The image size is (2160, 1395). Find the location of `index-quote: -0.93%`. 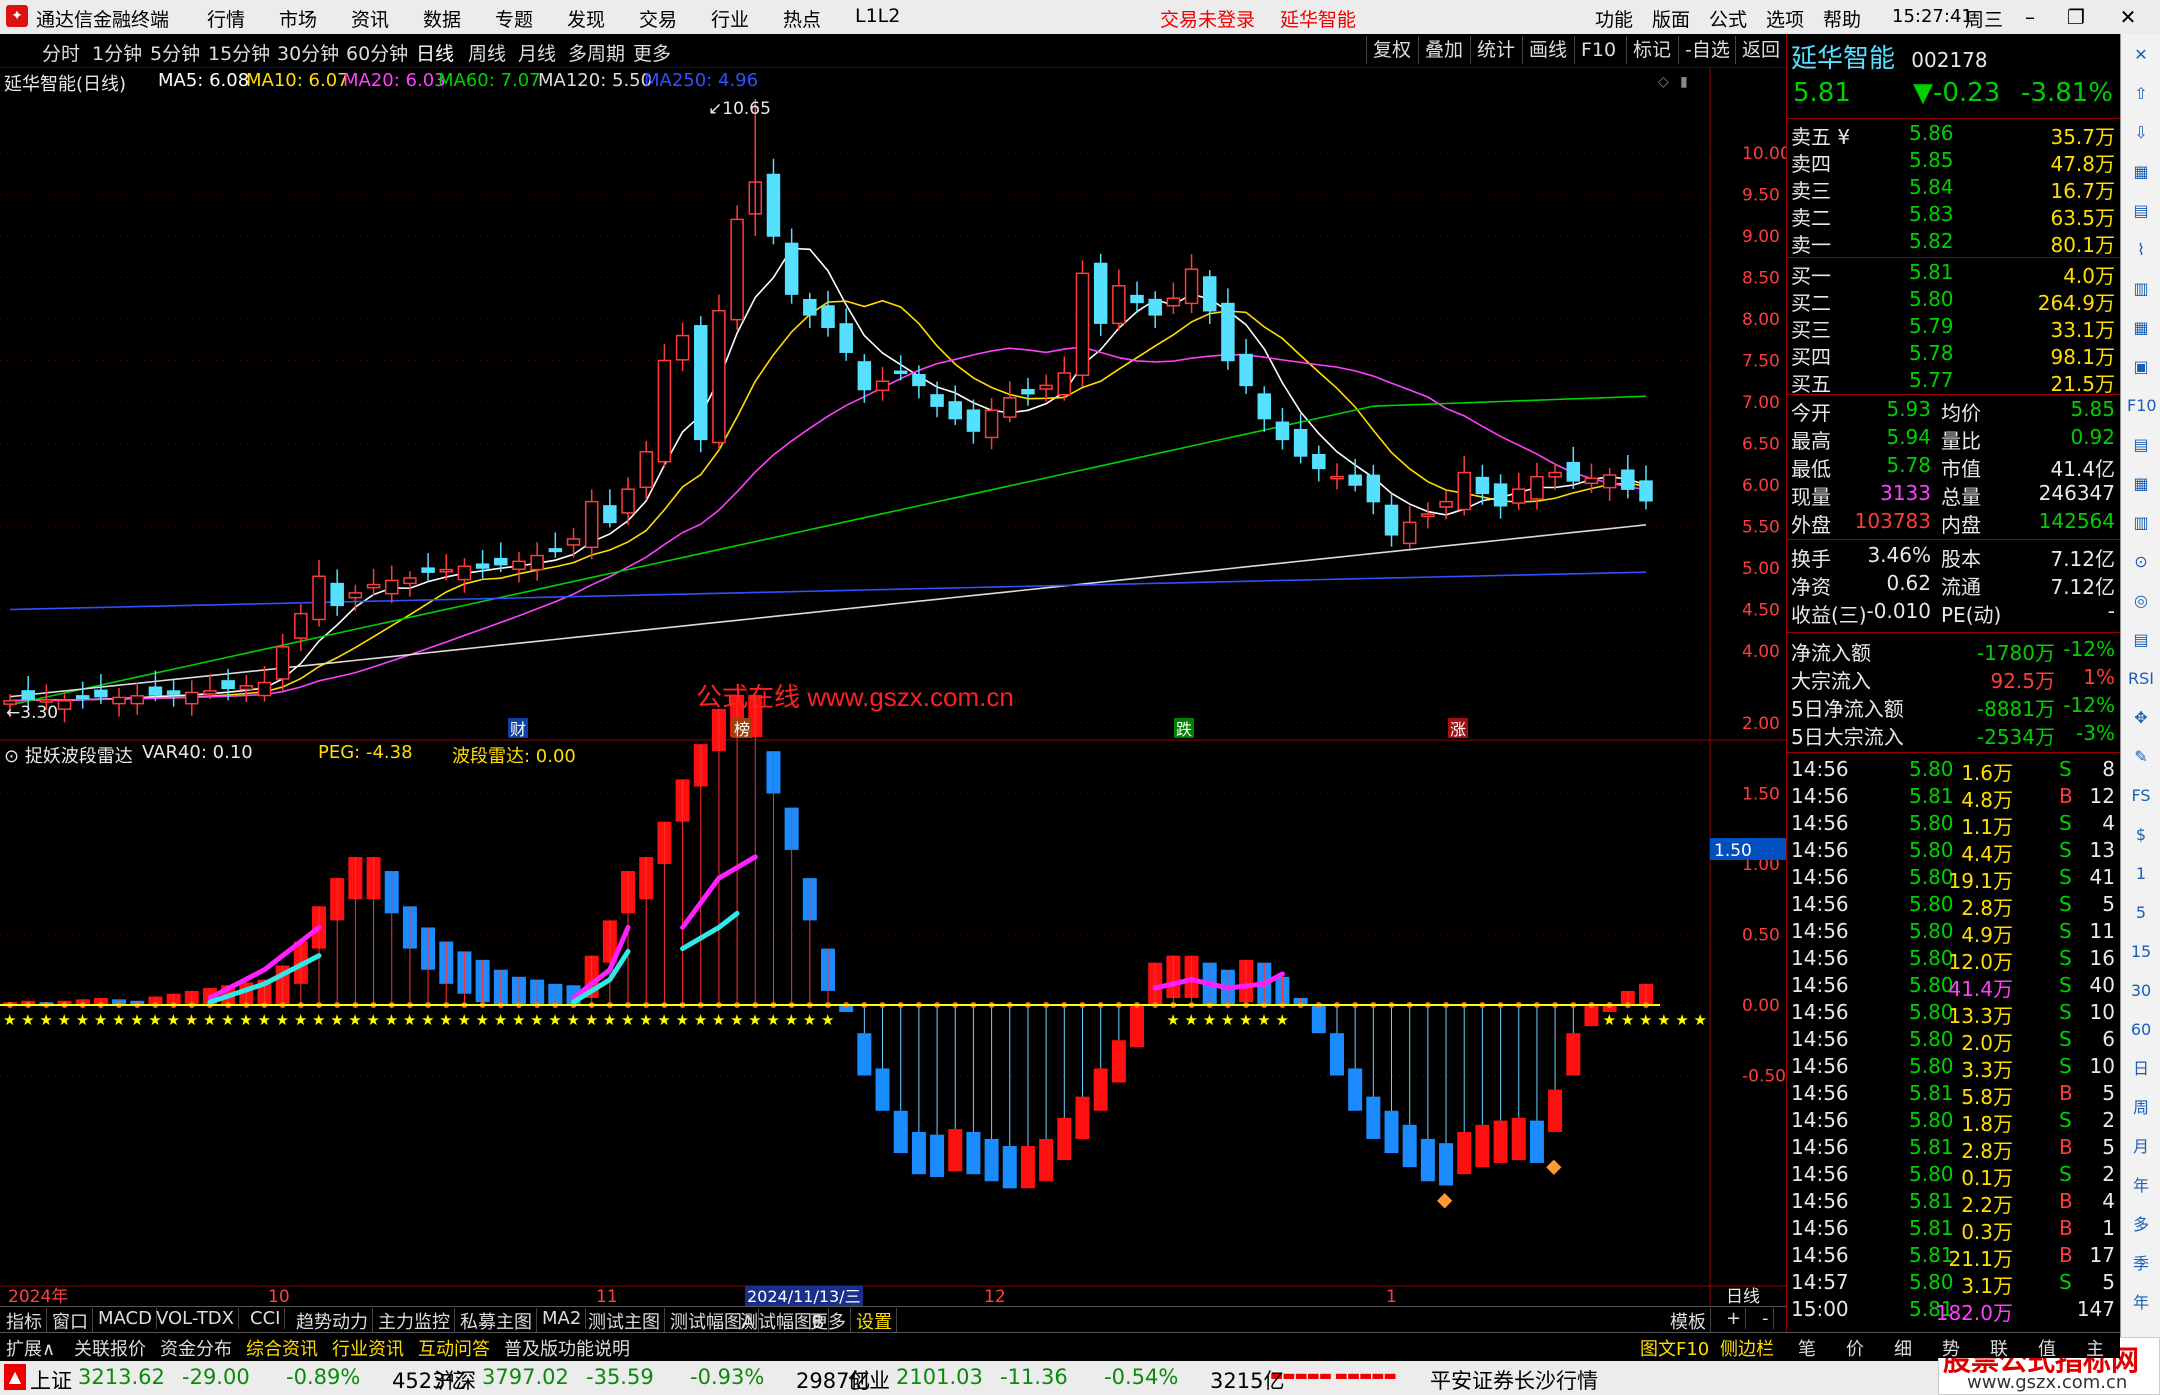

index-quote: -0.93% is located at coordinates (727, 1377).